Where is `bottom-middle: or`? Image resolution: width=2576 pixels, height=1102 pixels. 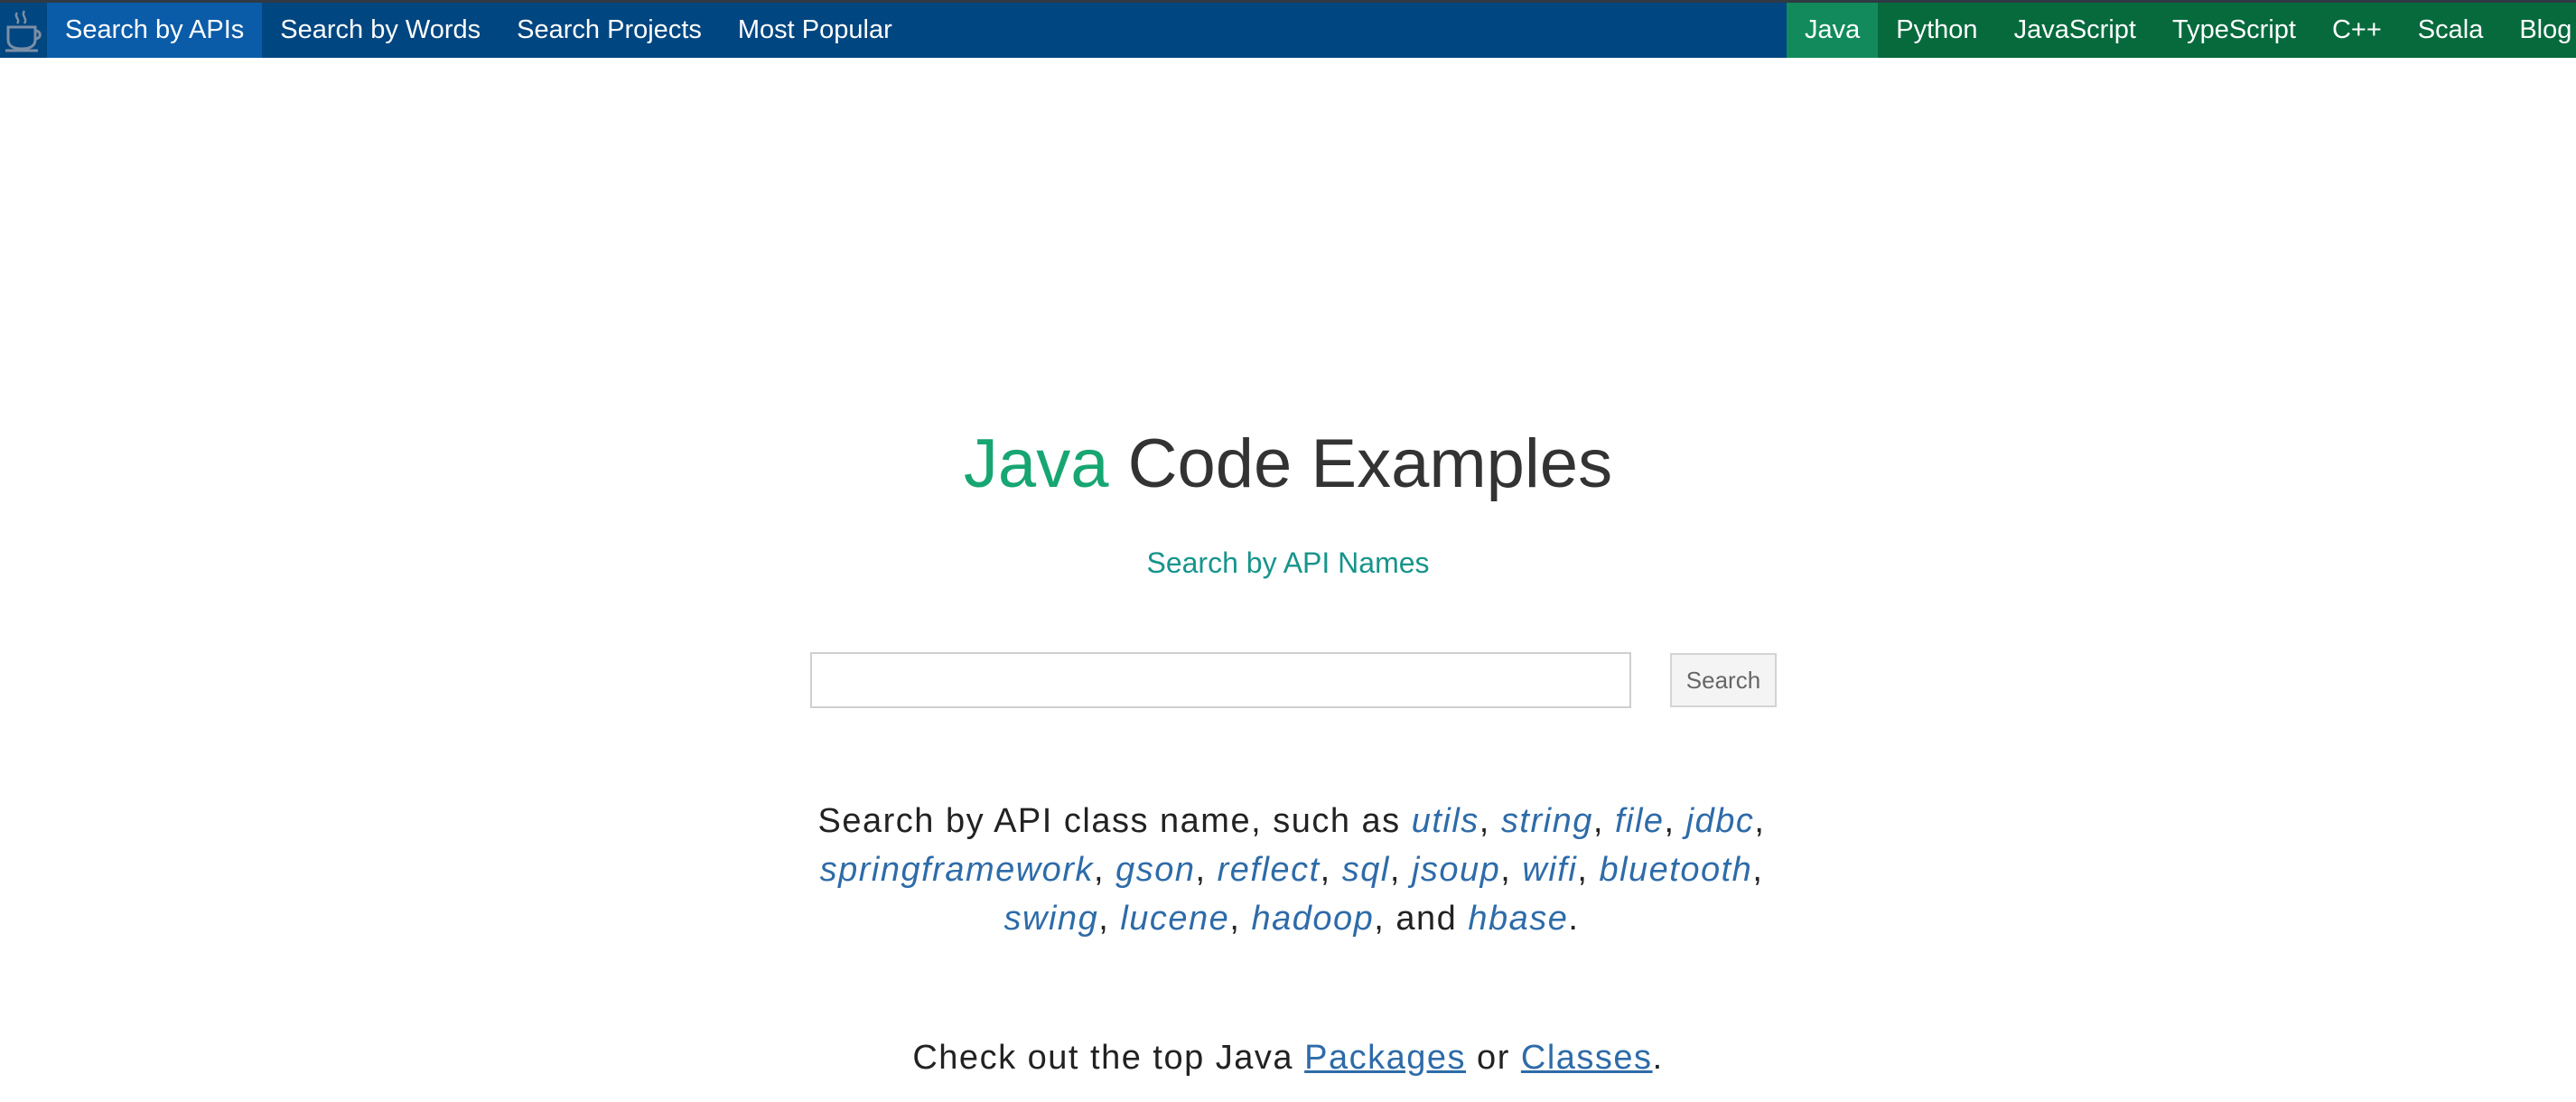 bottom-middle: or is located at coordinates (1494, 1058).